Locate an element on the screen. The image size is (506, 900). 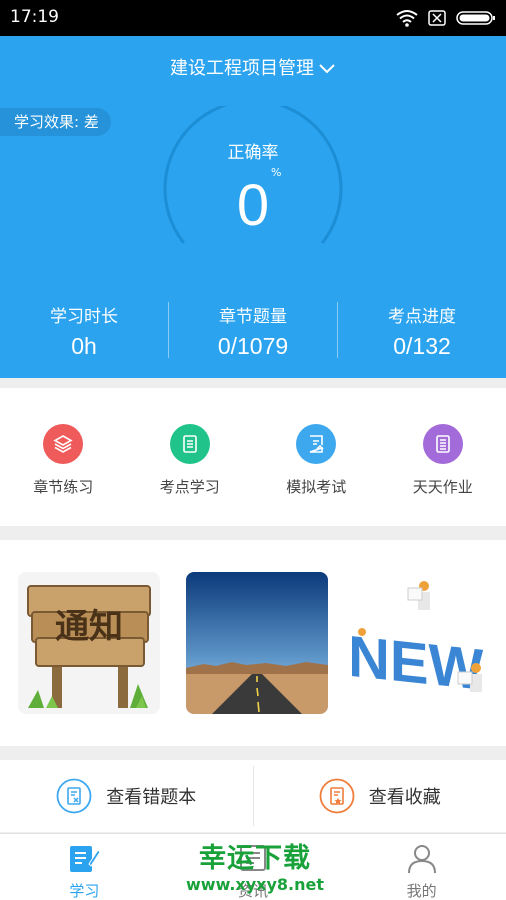
accuracy-label: 正确率 is located at coordinates (253, 153).